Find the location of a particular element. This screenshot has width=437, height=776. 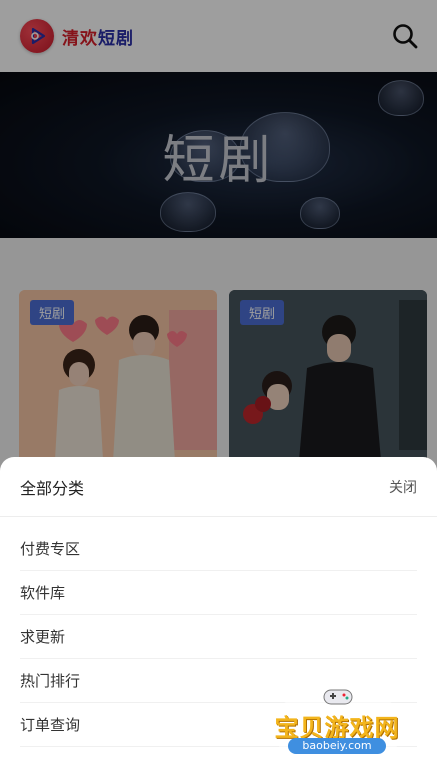

menu-item-request-update: 求更新 is located at coordinates (218, 637).